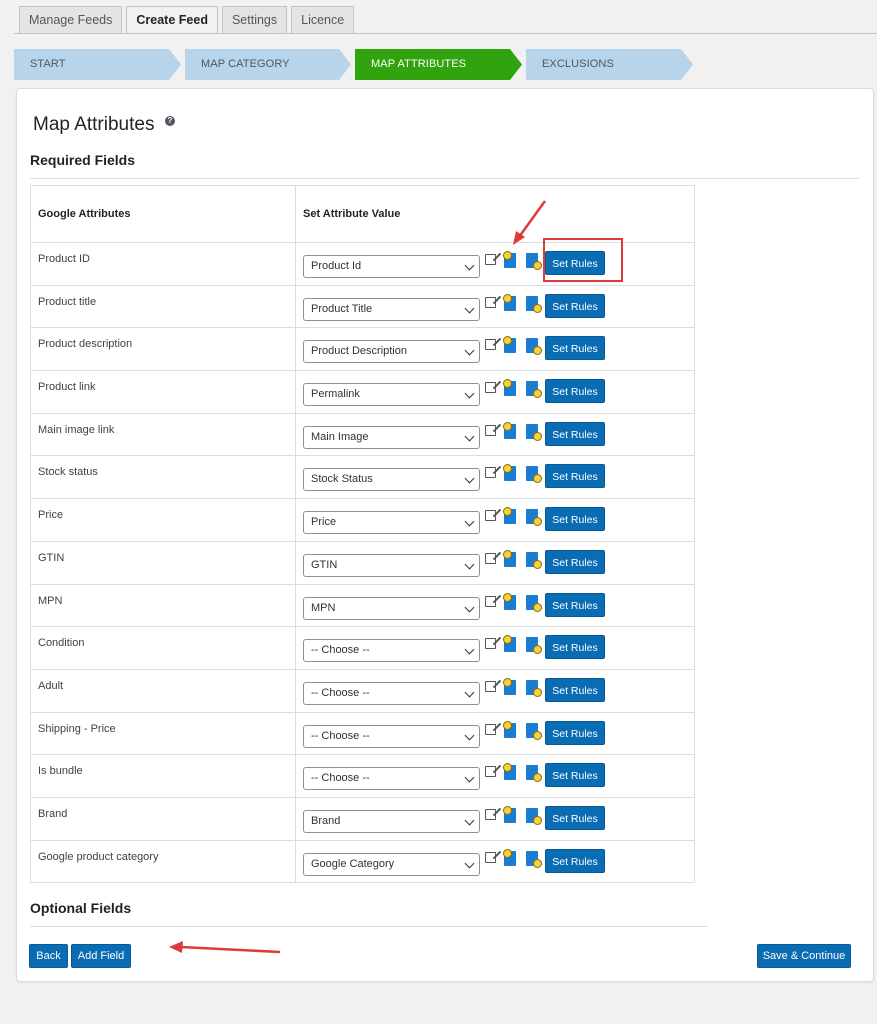  Describe the element at coordinates (391, 565) in the screenshot. I see `attribute-value-select: GTIN` at that location.